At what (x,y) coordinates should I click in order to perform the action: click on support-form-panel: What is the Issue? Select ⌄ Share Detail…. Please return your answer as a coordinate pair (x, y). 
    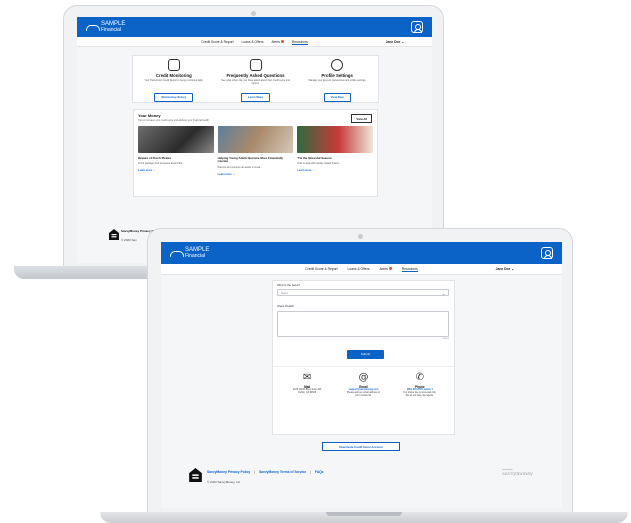
    Looking at the image, I should click on (363, 357).